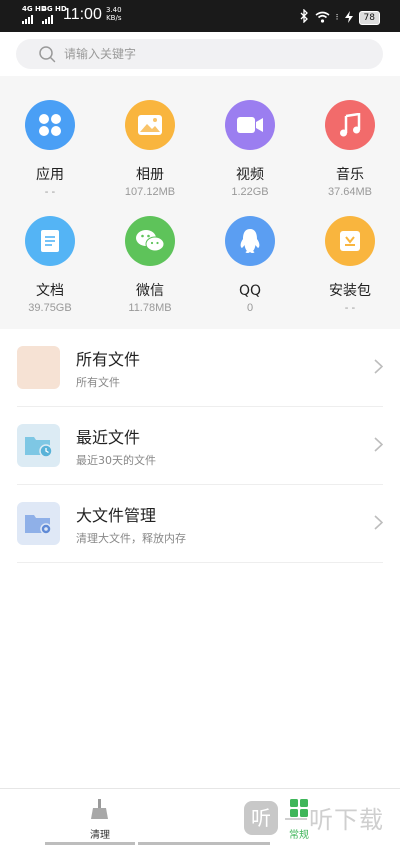  I want to click on network-speed: 3.40 KB/s, so click(114, 14).